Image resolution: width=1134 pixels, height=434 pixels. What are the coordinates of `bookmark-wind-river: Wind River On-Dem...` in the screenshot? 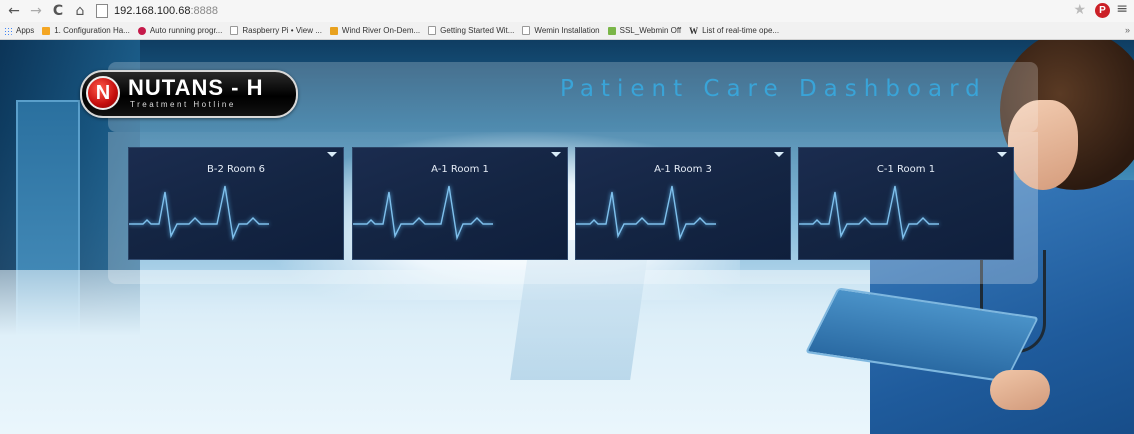 It's located at (375, 30).